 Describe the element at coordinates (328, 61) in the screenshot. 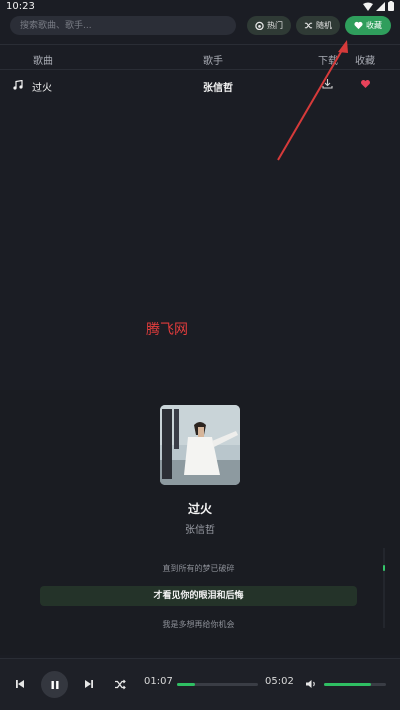

I see `column-download: 下载` at that location.